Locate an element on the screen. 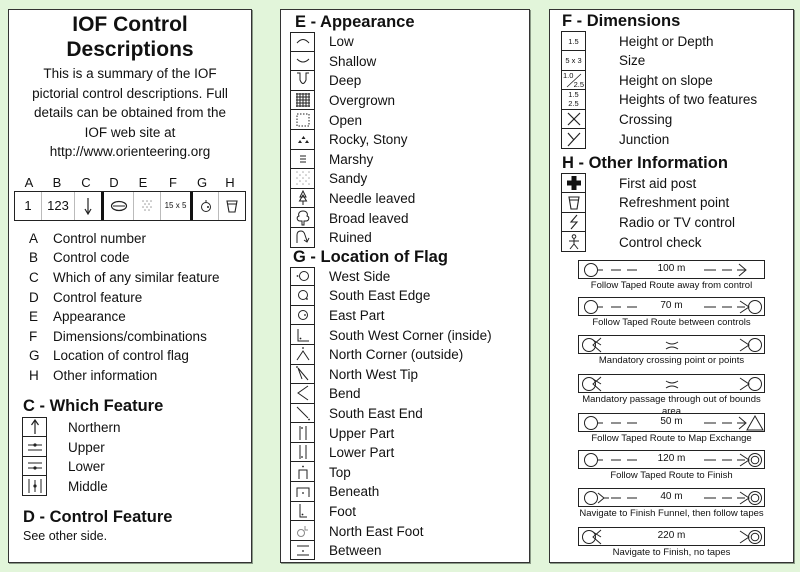 The image size is (800, 572). which-feature-heading: C - Which Feature is located at coordinates (93, 406).